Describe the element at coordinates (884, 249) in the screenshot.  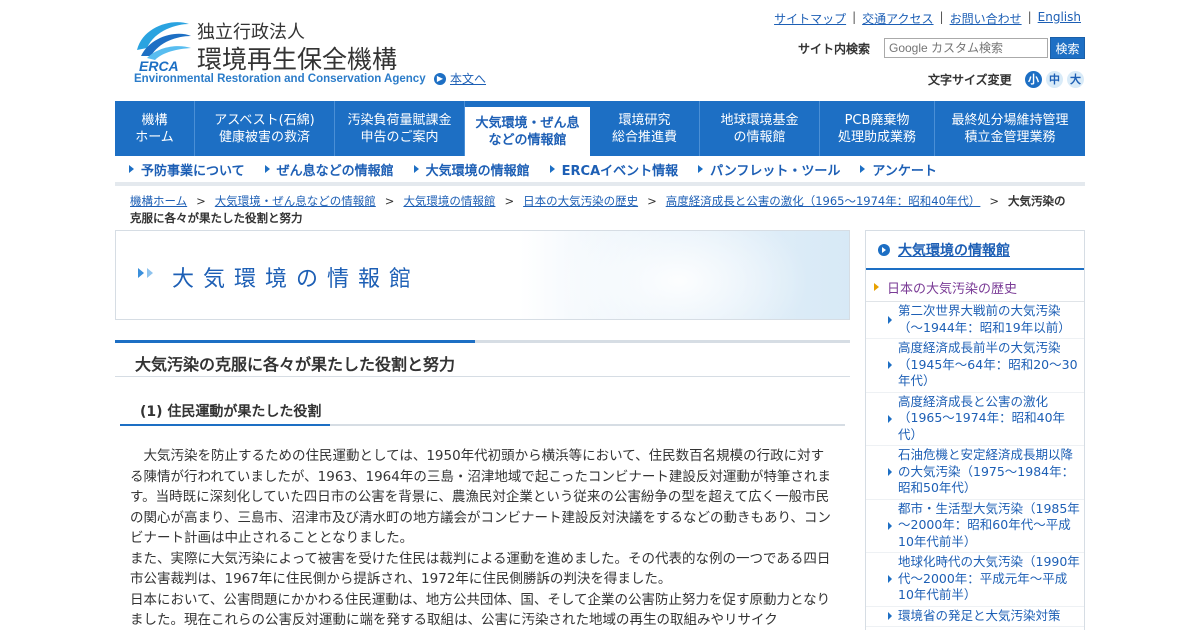
I see `circle-arrow-icon` at that location.